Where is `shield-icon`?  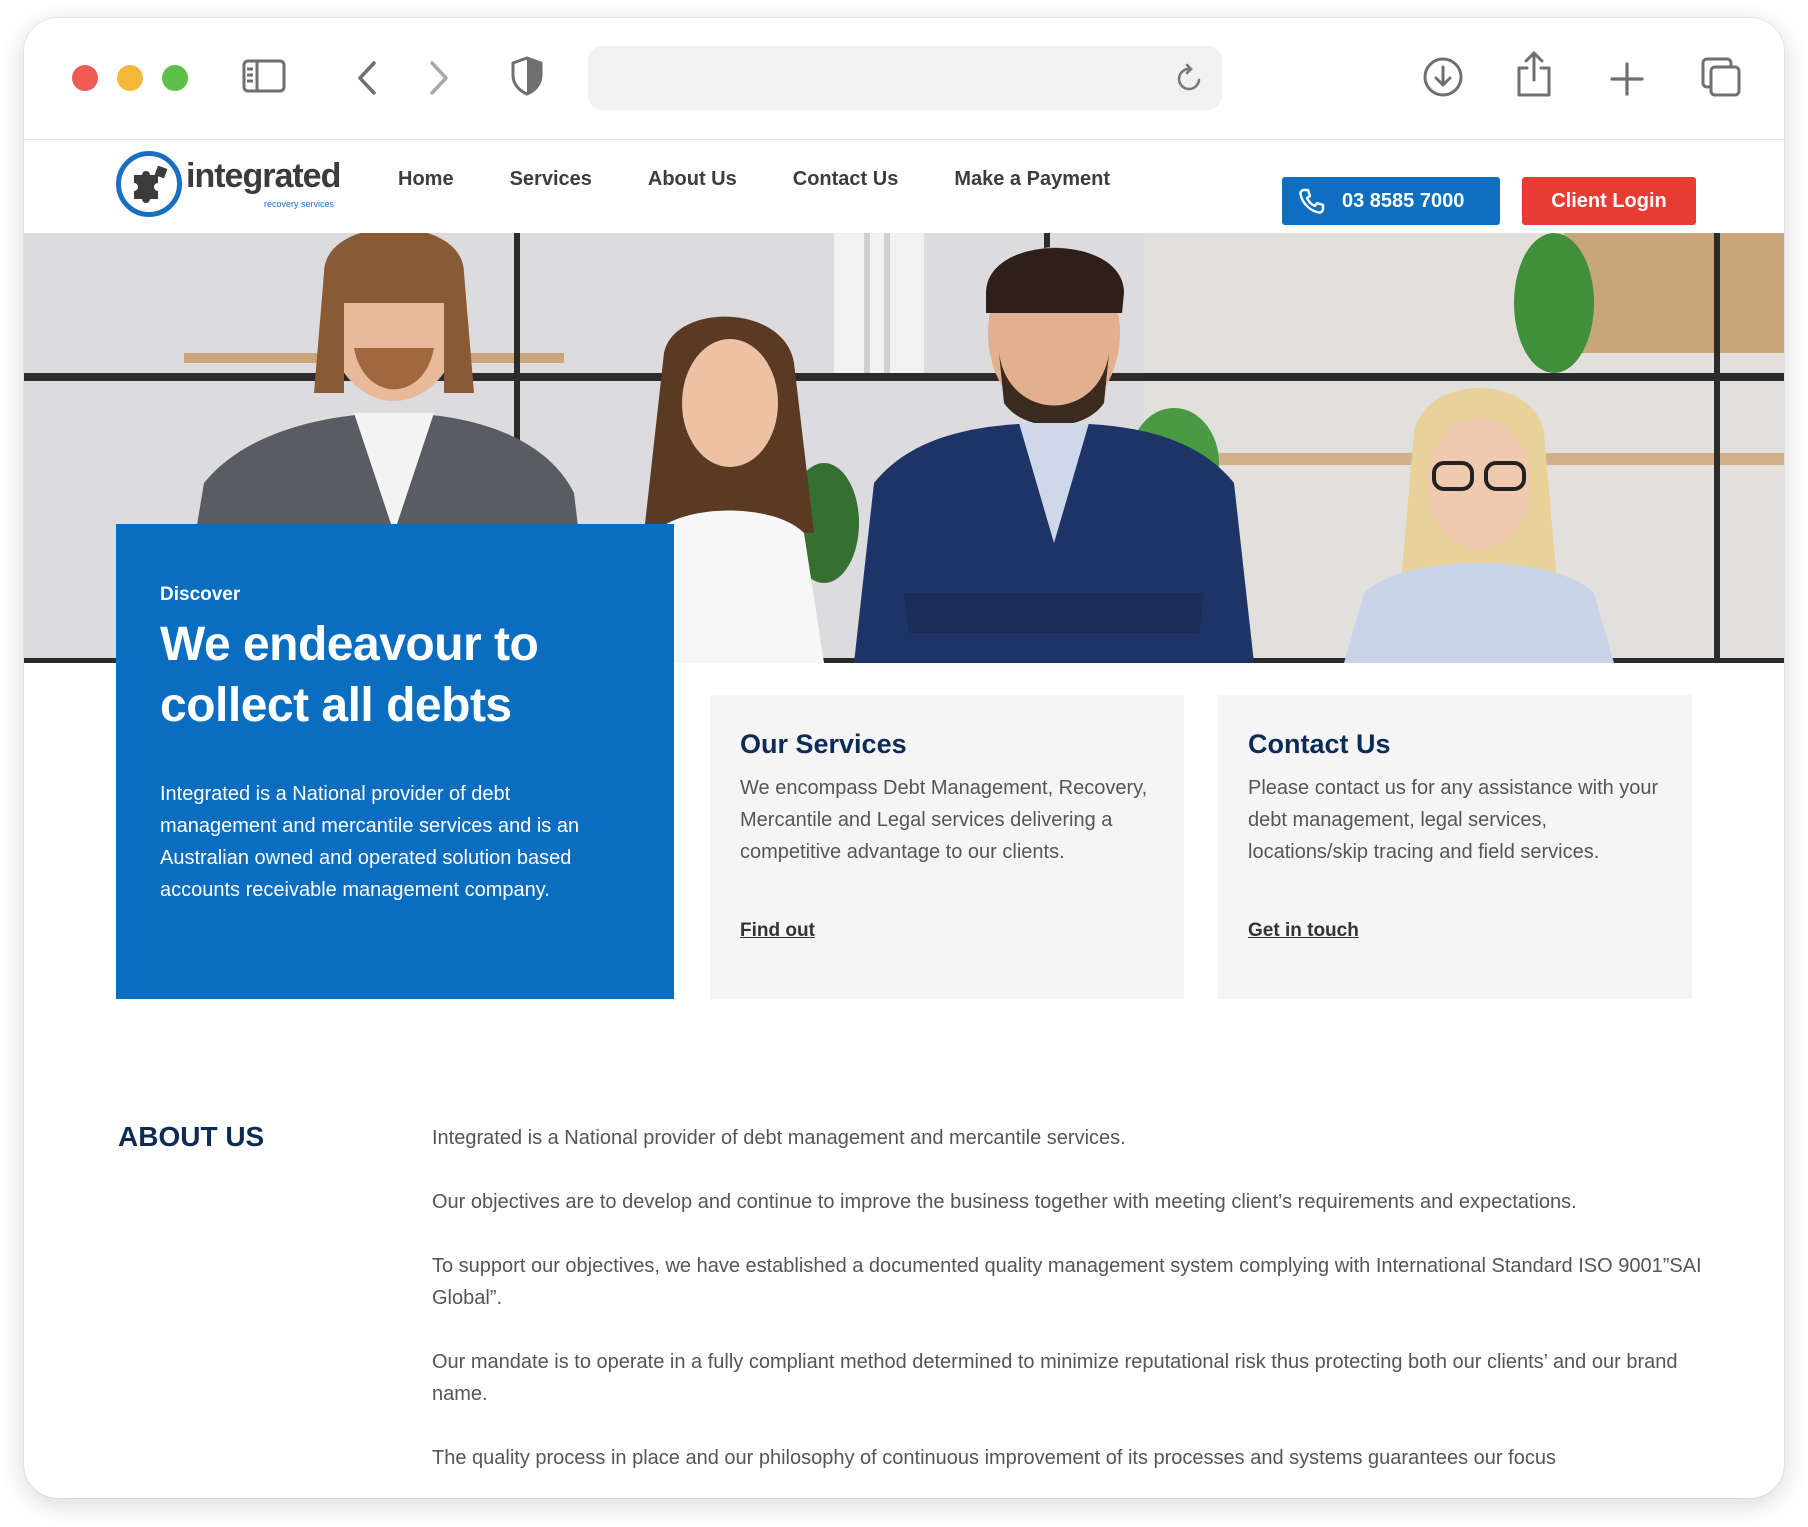 shield-icon is located at coordinates (527, 76).